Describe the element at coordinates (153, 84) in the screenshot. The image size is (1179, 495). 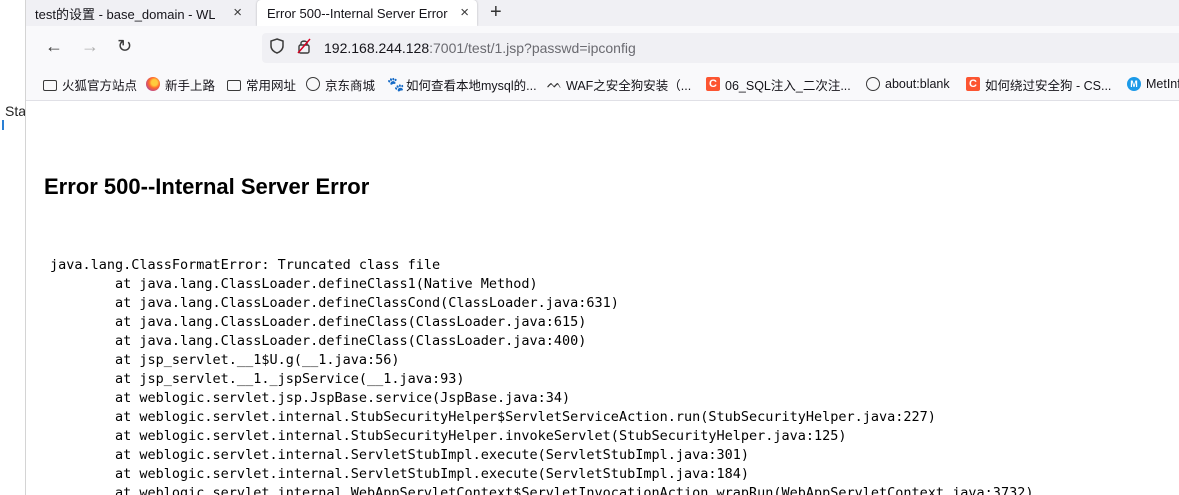
I see `firefox-icon` at that location.